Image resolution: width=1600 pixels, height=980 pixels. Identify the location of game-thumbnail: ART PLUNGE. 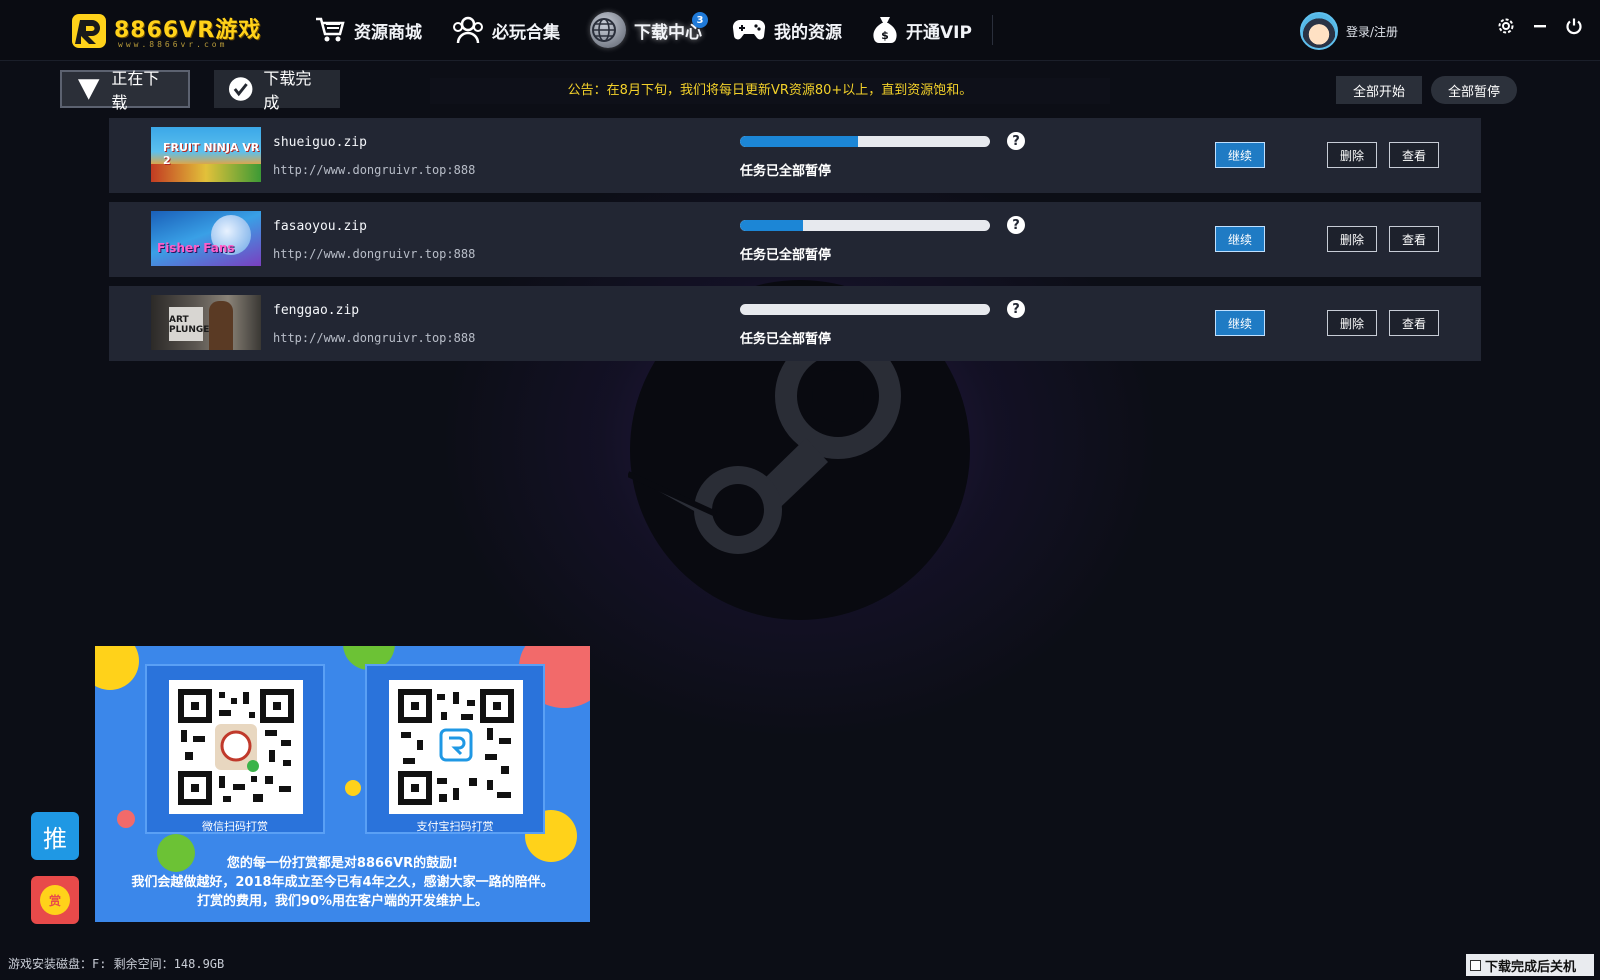
(206, 322).